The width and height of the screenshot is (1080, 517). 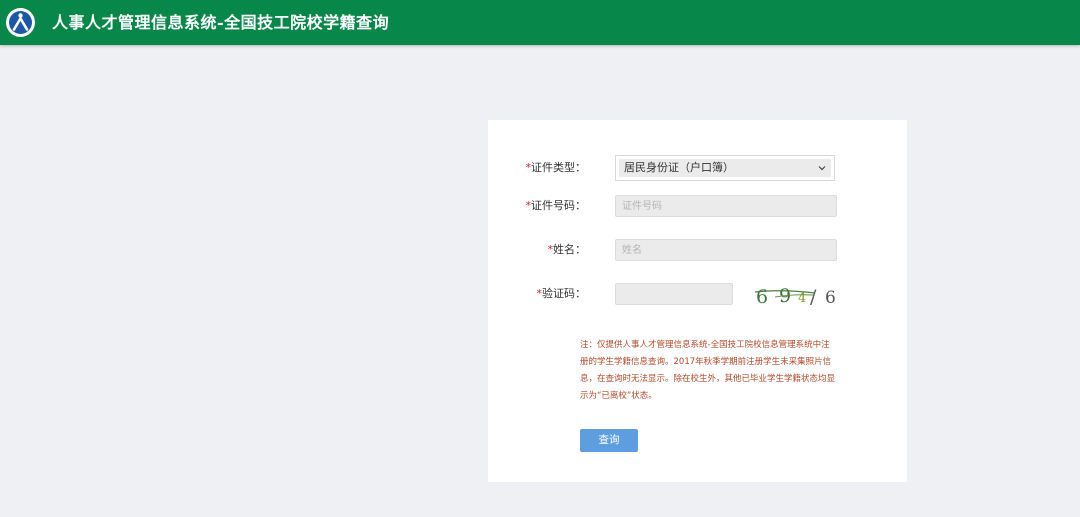 I want to click on captcha-char-3: 4, so click(x=802, y=298).